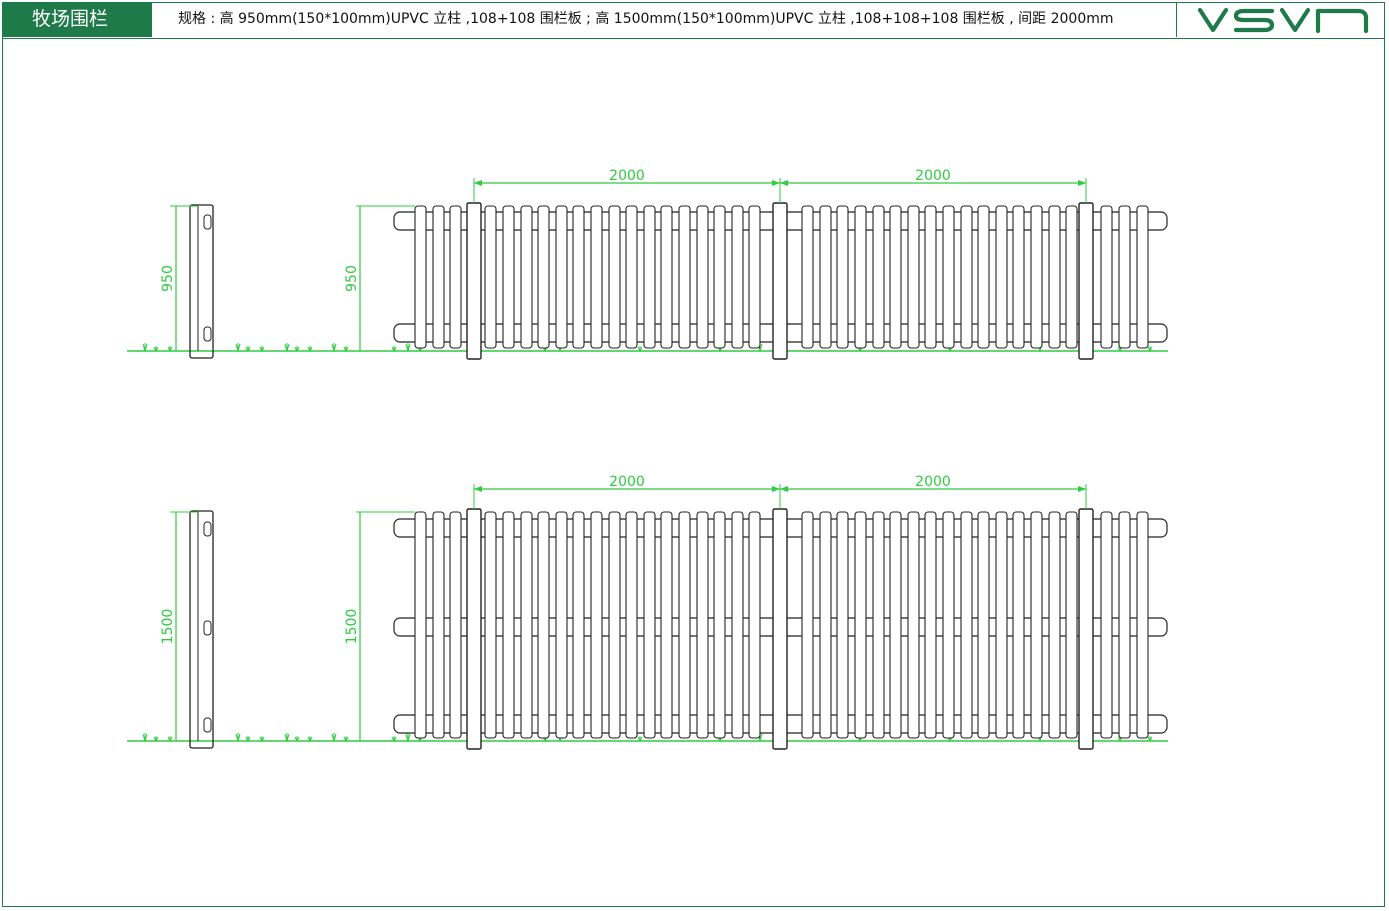  What do you see at coordinates (168, 627) in the screenshot?
I see `side-height-label: 1500` at bounding box center [168, 627].